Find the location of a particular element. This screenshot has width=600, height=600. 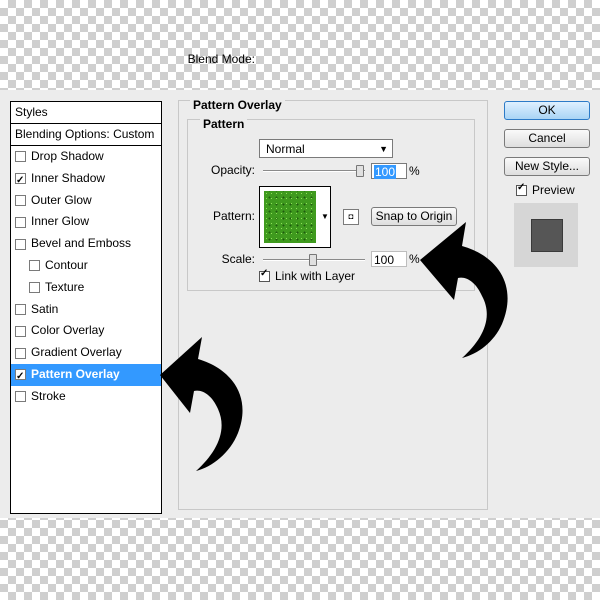

scale-label: Scale: is located at coordinates (238, 259).